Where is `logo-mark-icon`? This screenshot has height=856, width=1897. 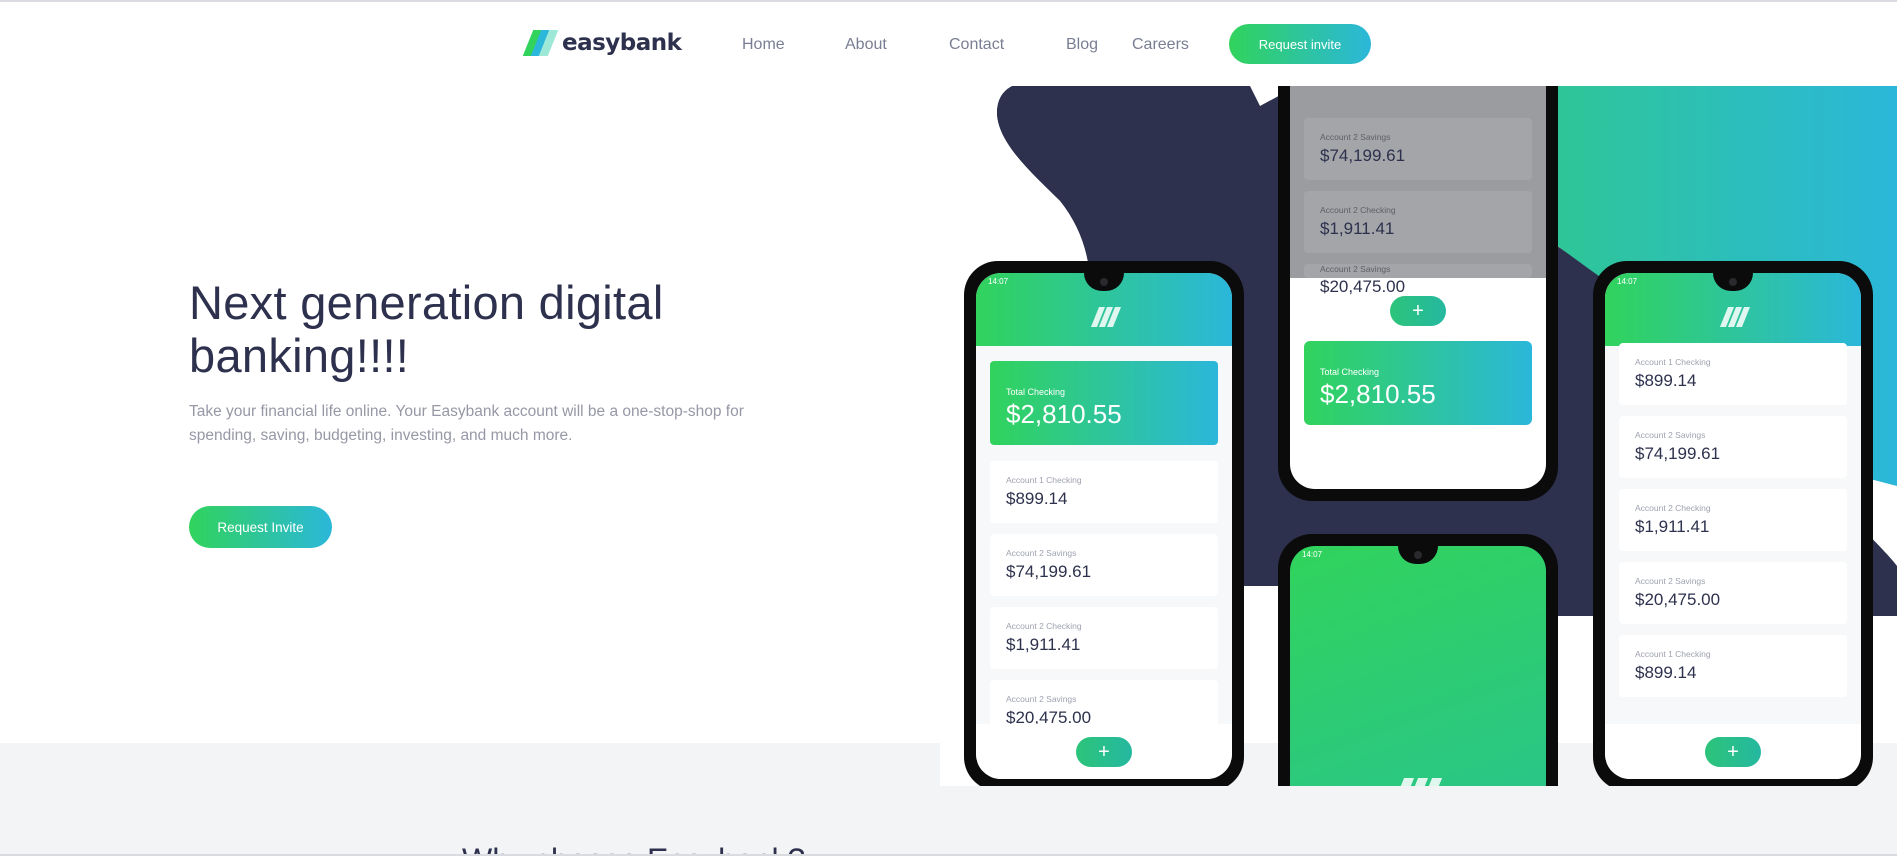 logo-mark-icon is located at coordinates (540, 43).